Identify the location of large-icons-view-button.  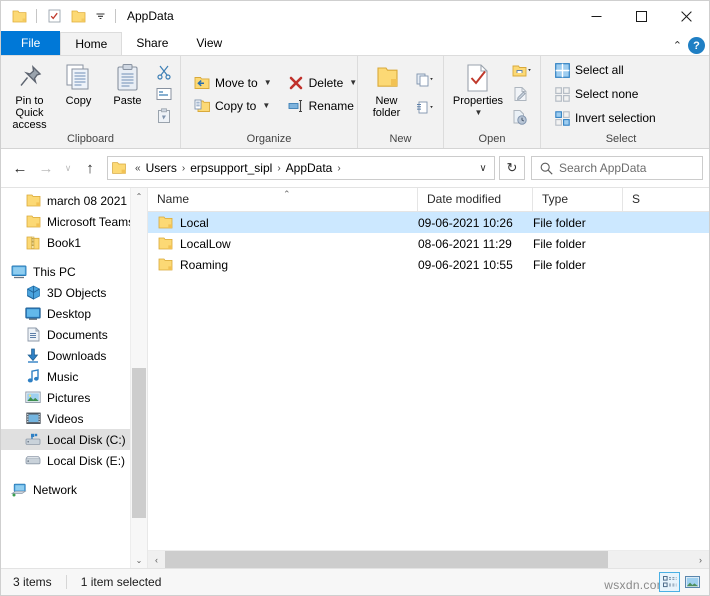
(692, 582).